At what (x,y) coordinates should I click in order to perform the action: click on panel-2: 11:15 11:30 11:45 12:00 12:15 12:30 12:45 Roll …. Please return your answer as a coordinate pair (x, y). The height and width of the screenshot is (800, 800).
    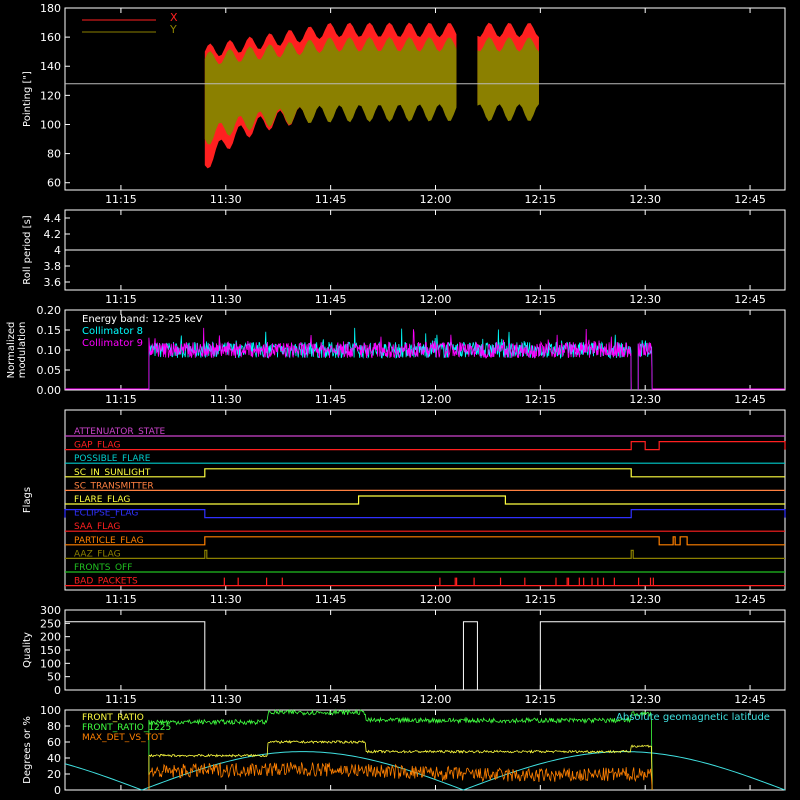
    Looking at the image, I should click on (404, 257).